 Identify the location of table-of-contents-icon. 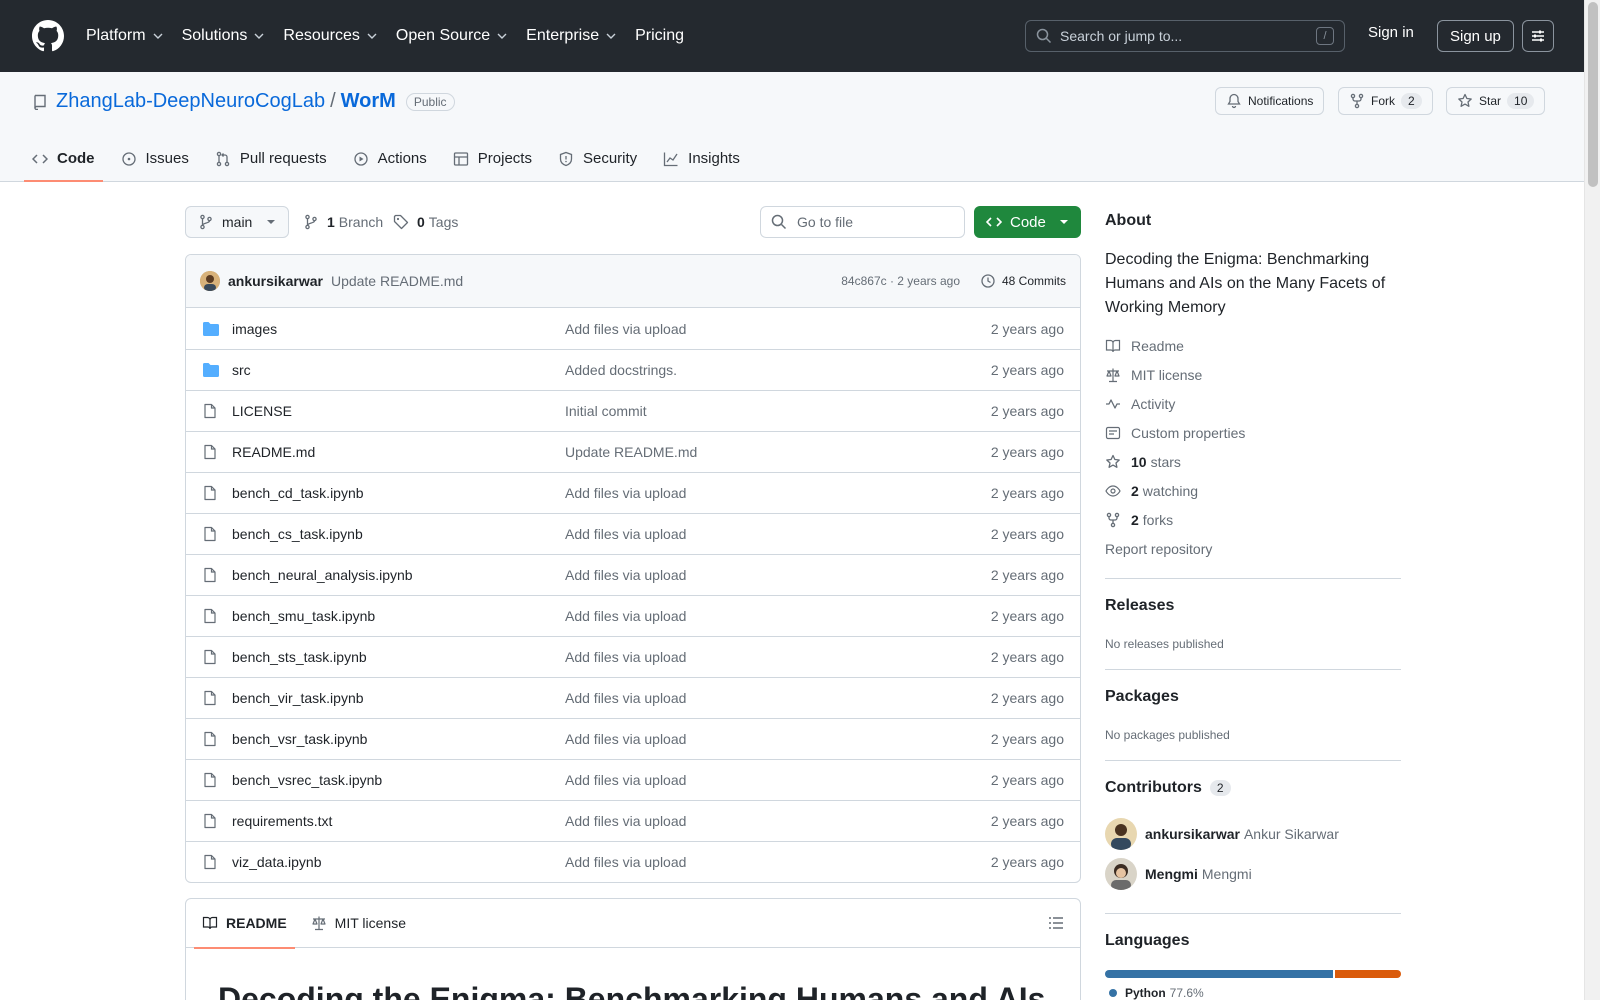
(1056, 923).